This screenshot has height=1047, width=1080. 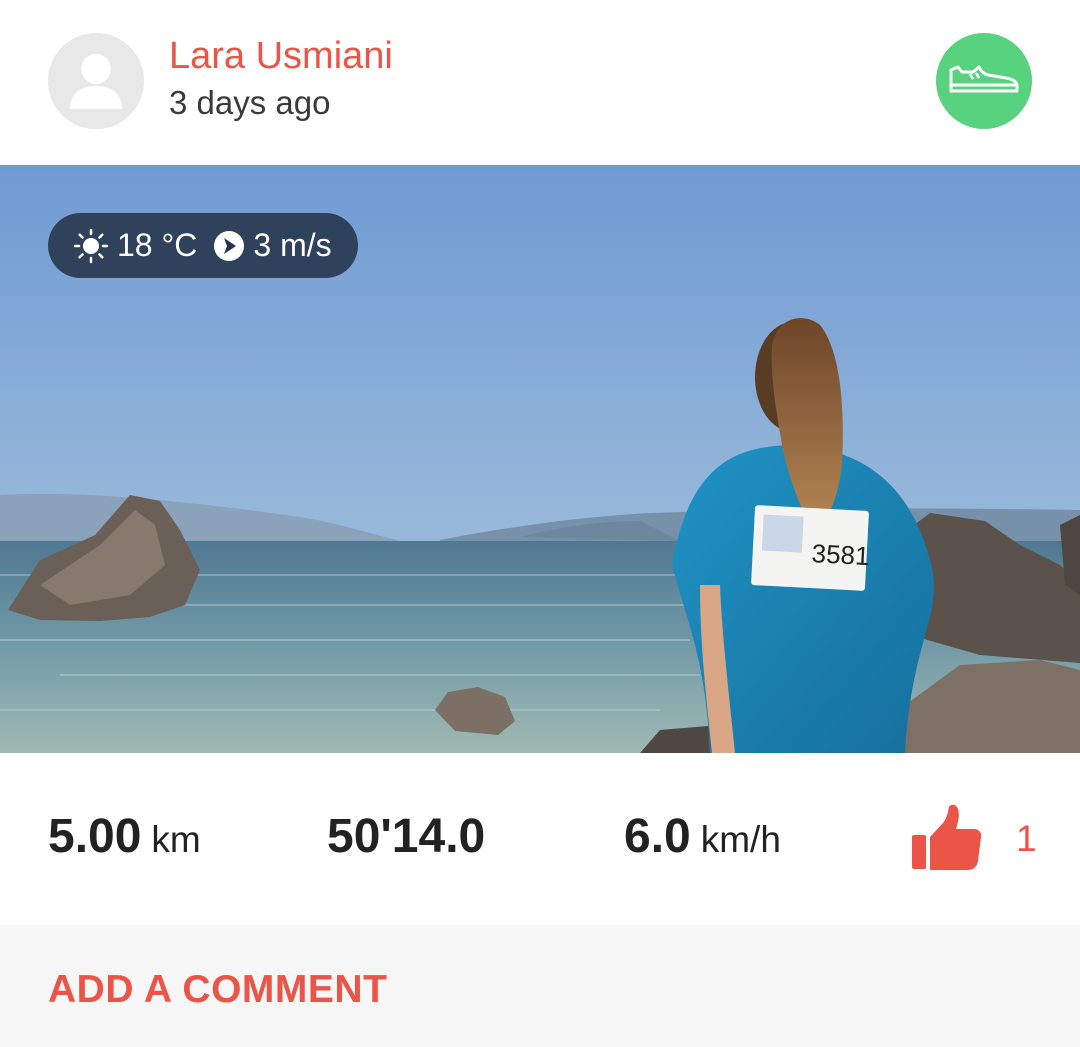 I want to click on speed-value: 6.0, so click(x=657, y=836).